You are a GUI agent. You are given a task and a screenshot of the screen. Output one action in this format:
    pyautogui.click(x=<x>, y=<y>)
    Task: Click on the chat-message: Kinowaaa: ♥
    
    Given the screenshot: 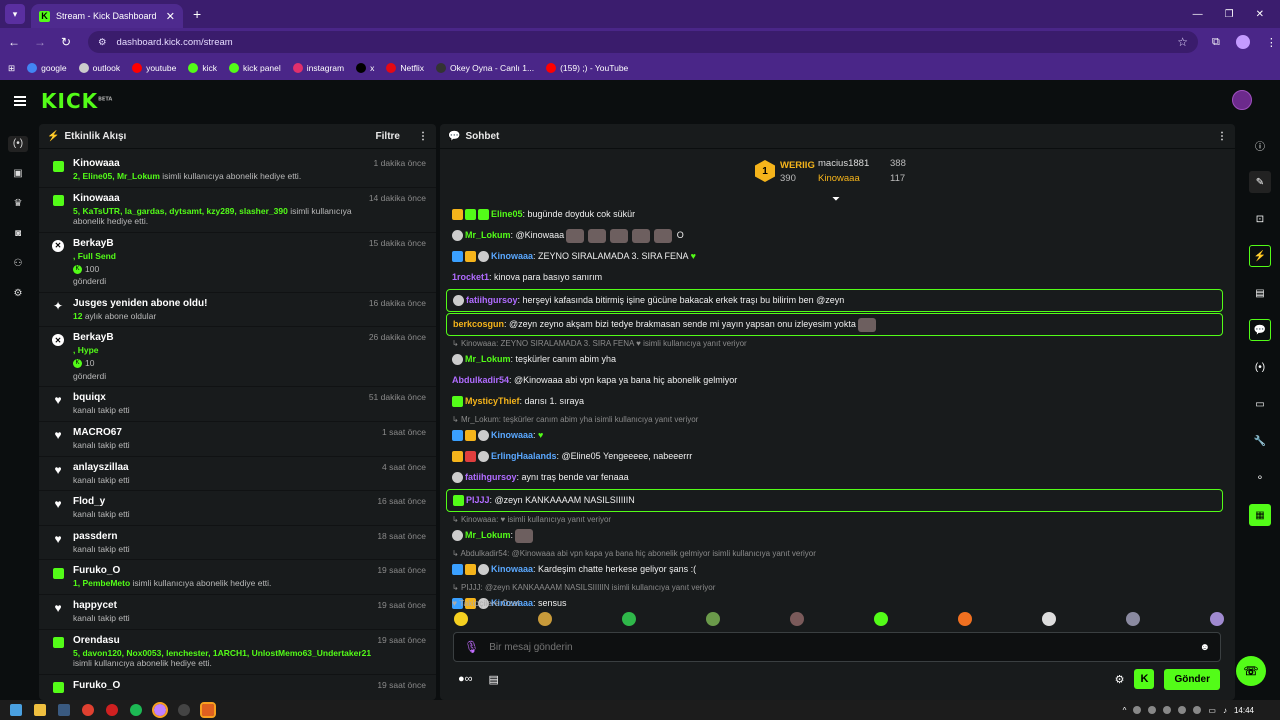 What is the action you would take?
    pyautogui.click(x=834, y=435)
    